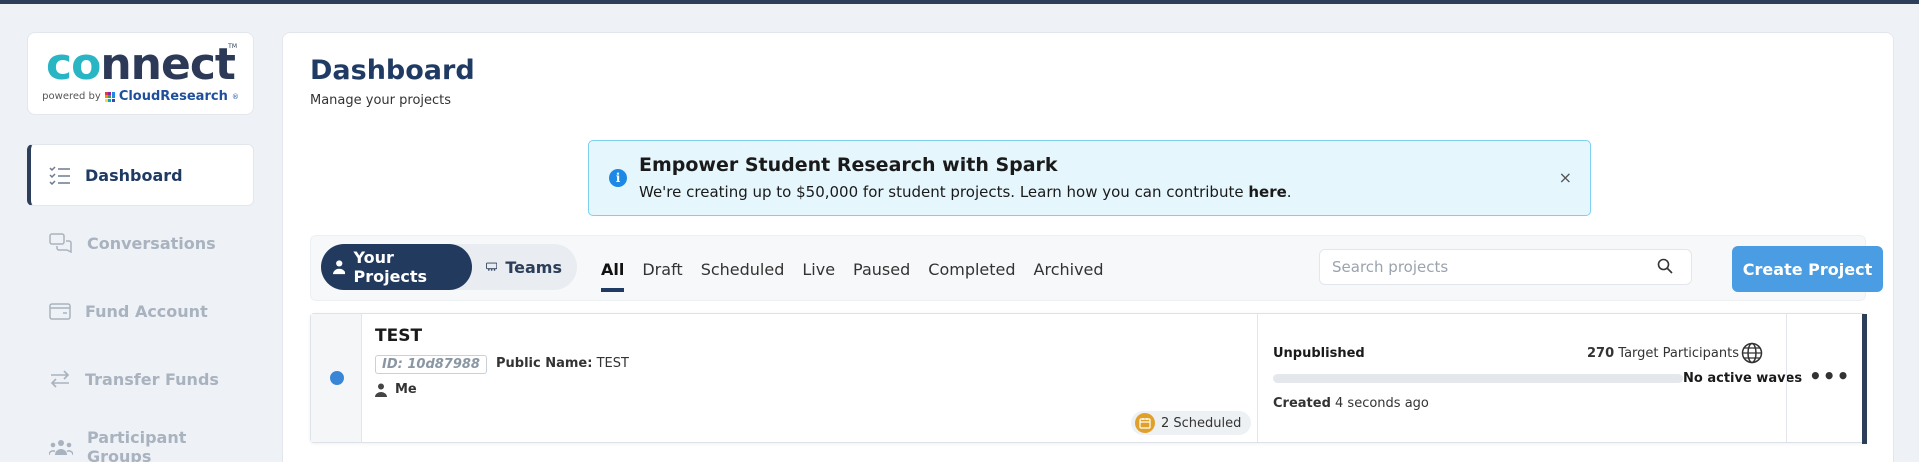  Describe the element at coordinates (1351, 403) in the screenshot. I see `created-time: Created 4 seconds ago` at that location.